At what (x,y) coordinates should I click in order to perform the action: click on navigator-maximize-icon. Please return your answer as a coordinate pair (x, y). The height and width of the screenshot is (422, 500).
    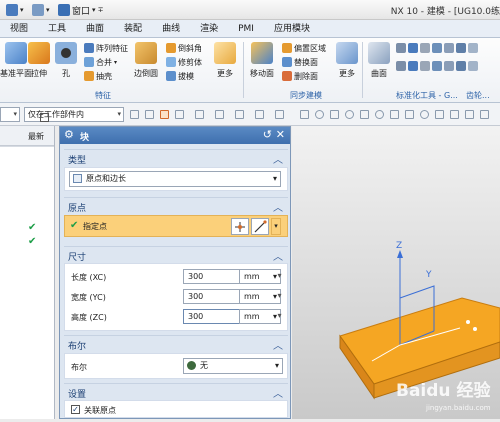
    Looking at the image, I should click on (44, 117).